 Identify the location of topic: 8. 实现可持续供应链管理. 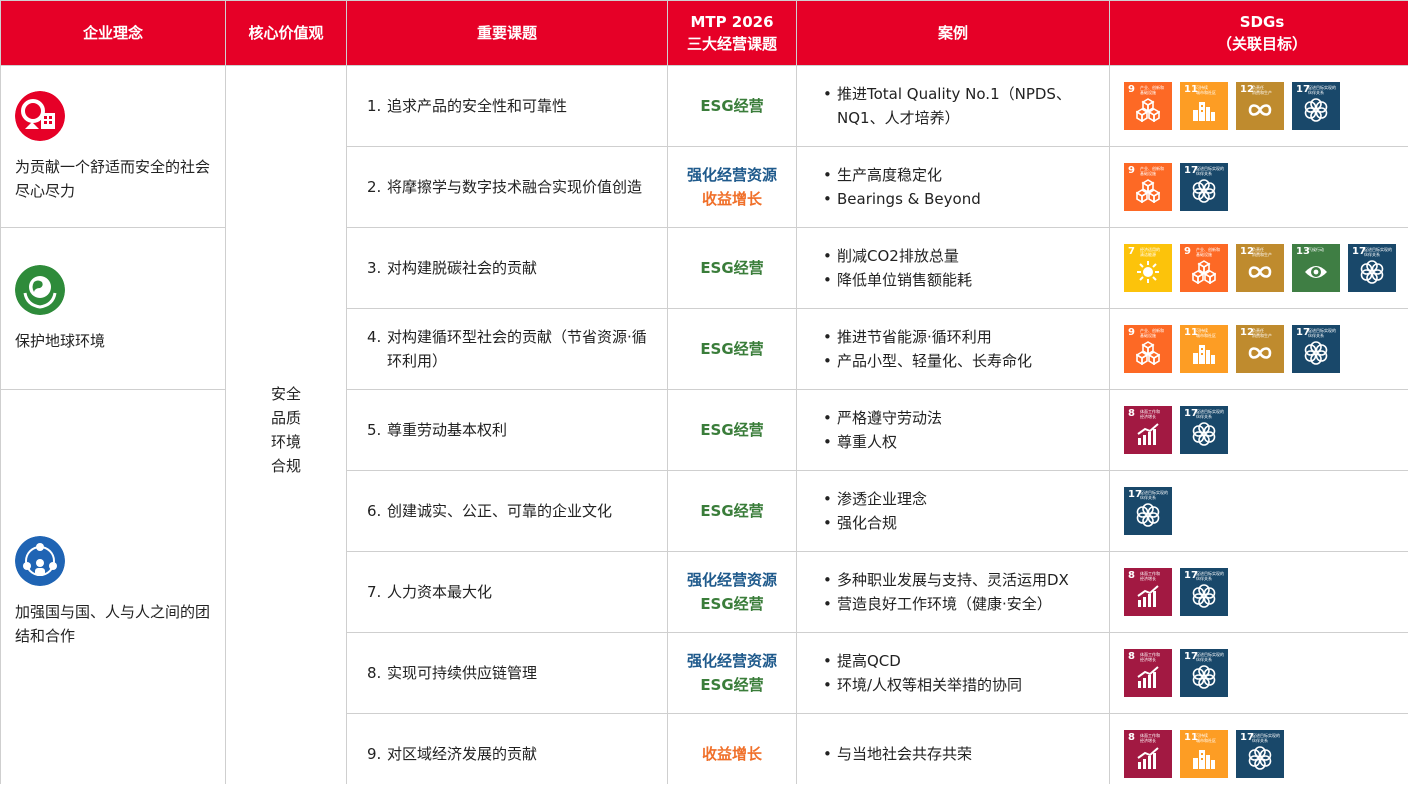
(452, 673).